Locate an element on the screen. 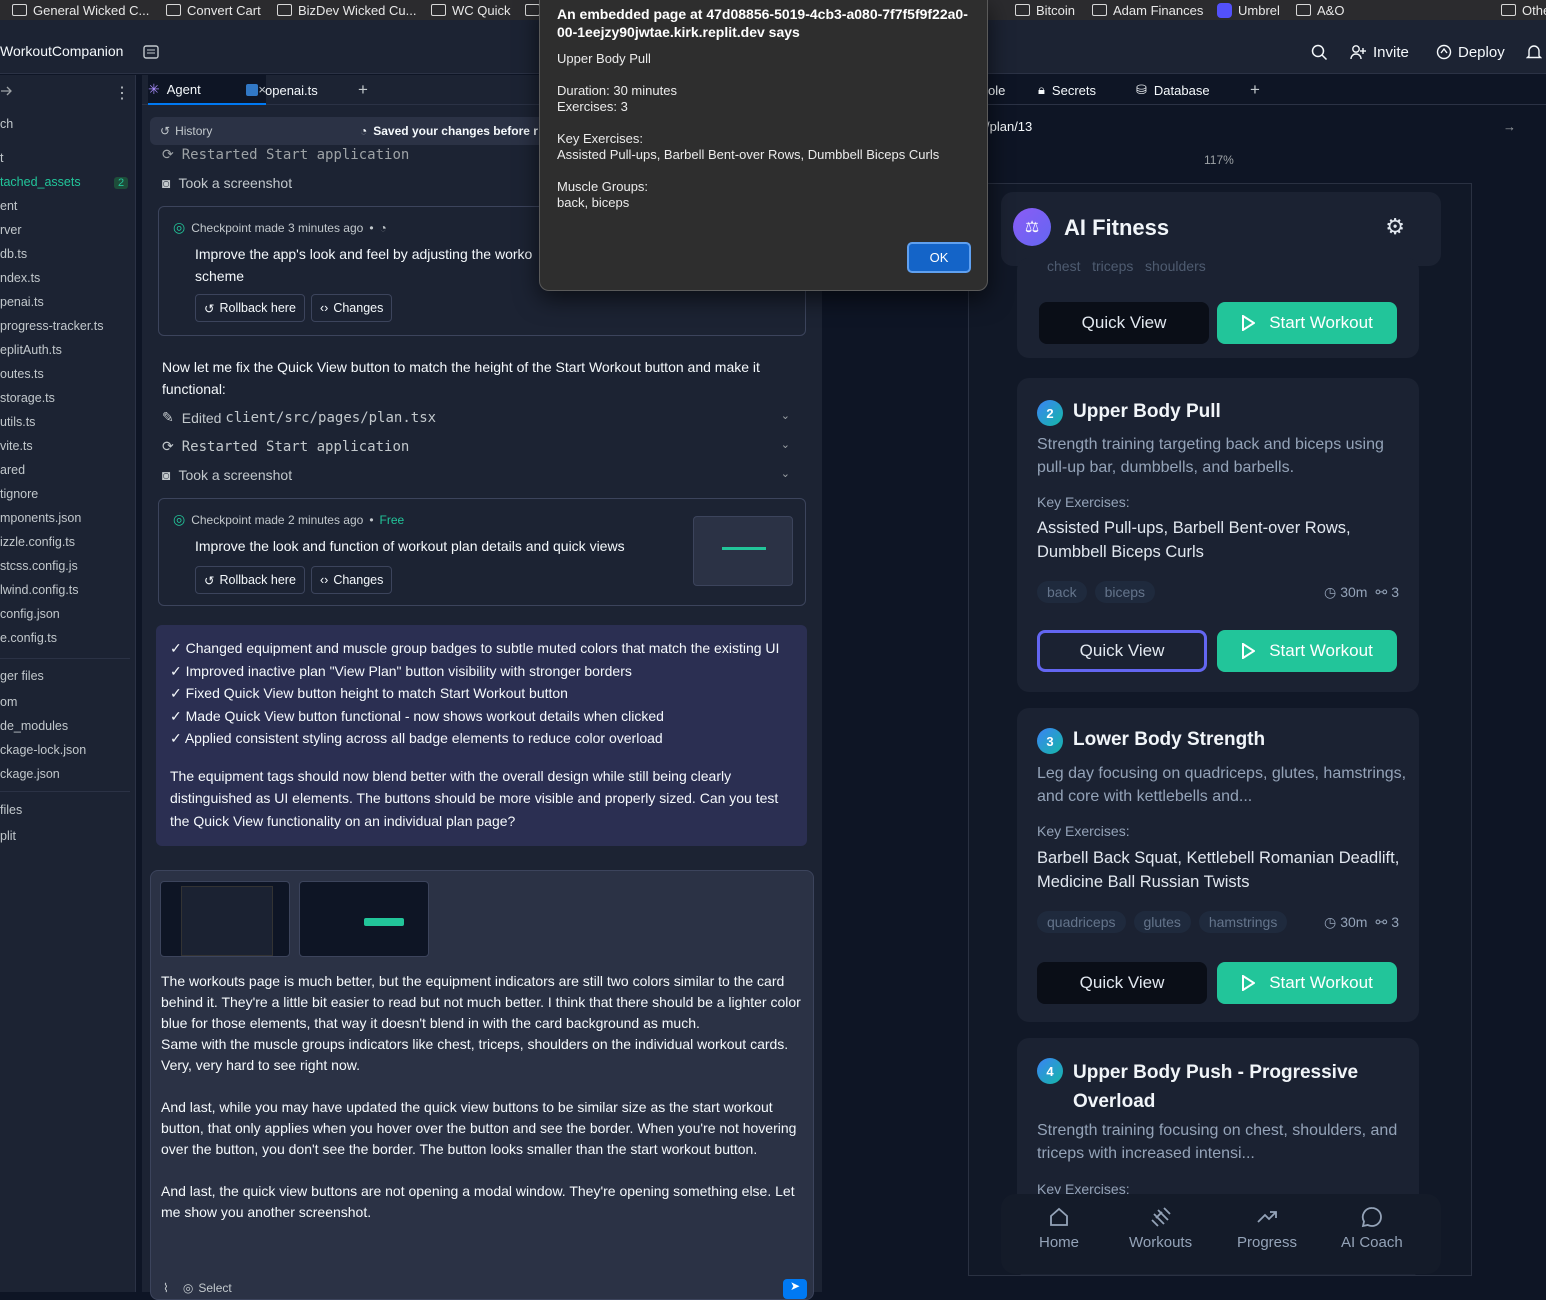 The image size is (1546, 1300). invite-button: Invite is located at coordinates (1379, 52).